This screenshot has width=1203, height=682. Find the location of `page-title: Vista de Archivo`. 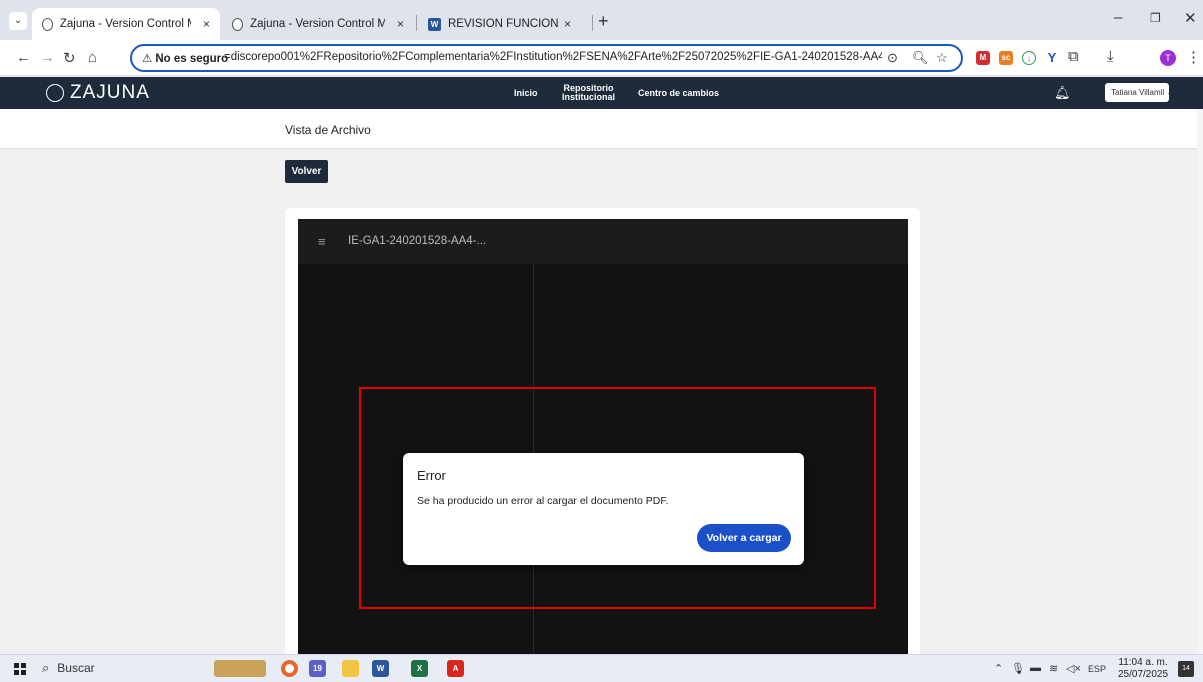

page-title: Vista de Archivo is located at coordinates (328, 130).